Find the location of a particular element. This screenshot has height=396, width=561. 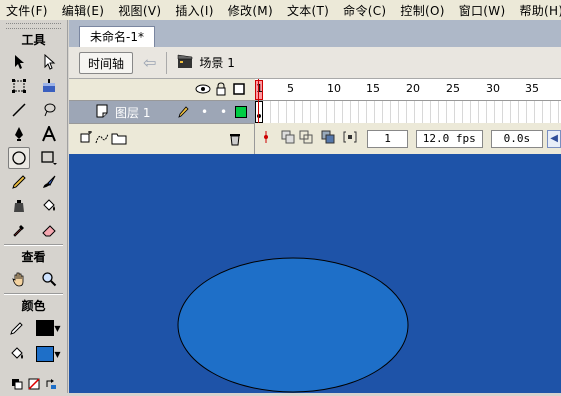

document-tab-bar: 未命名-1* is located at coordinates (315, 33).